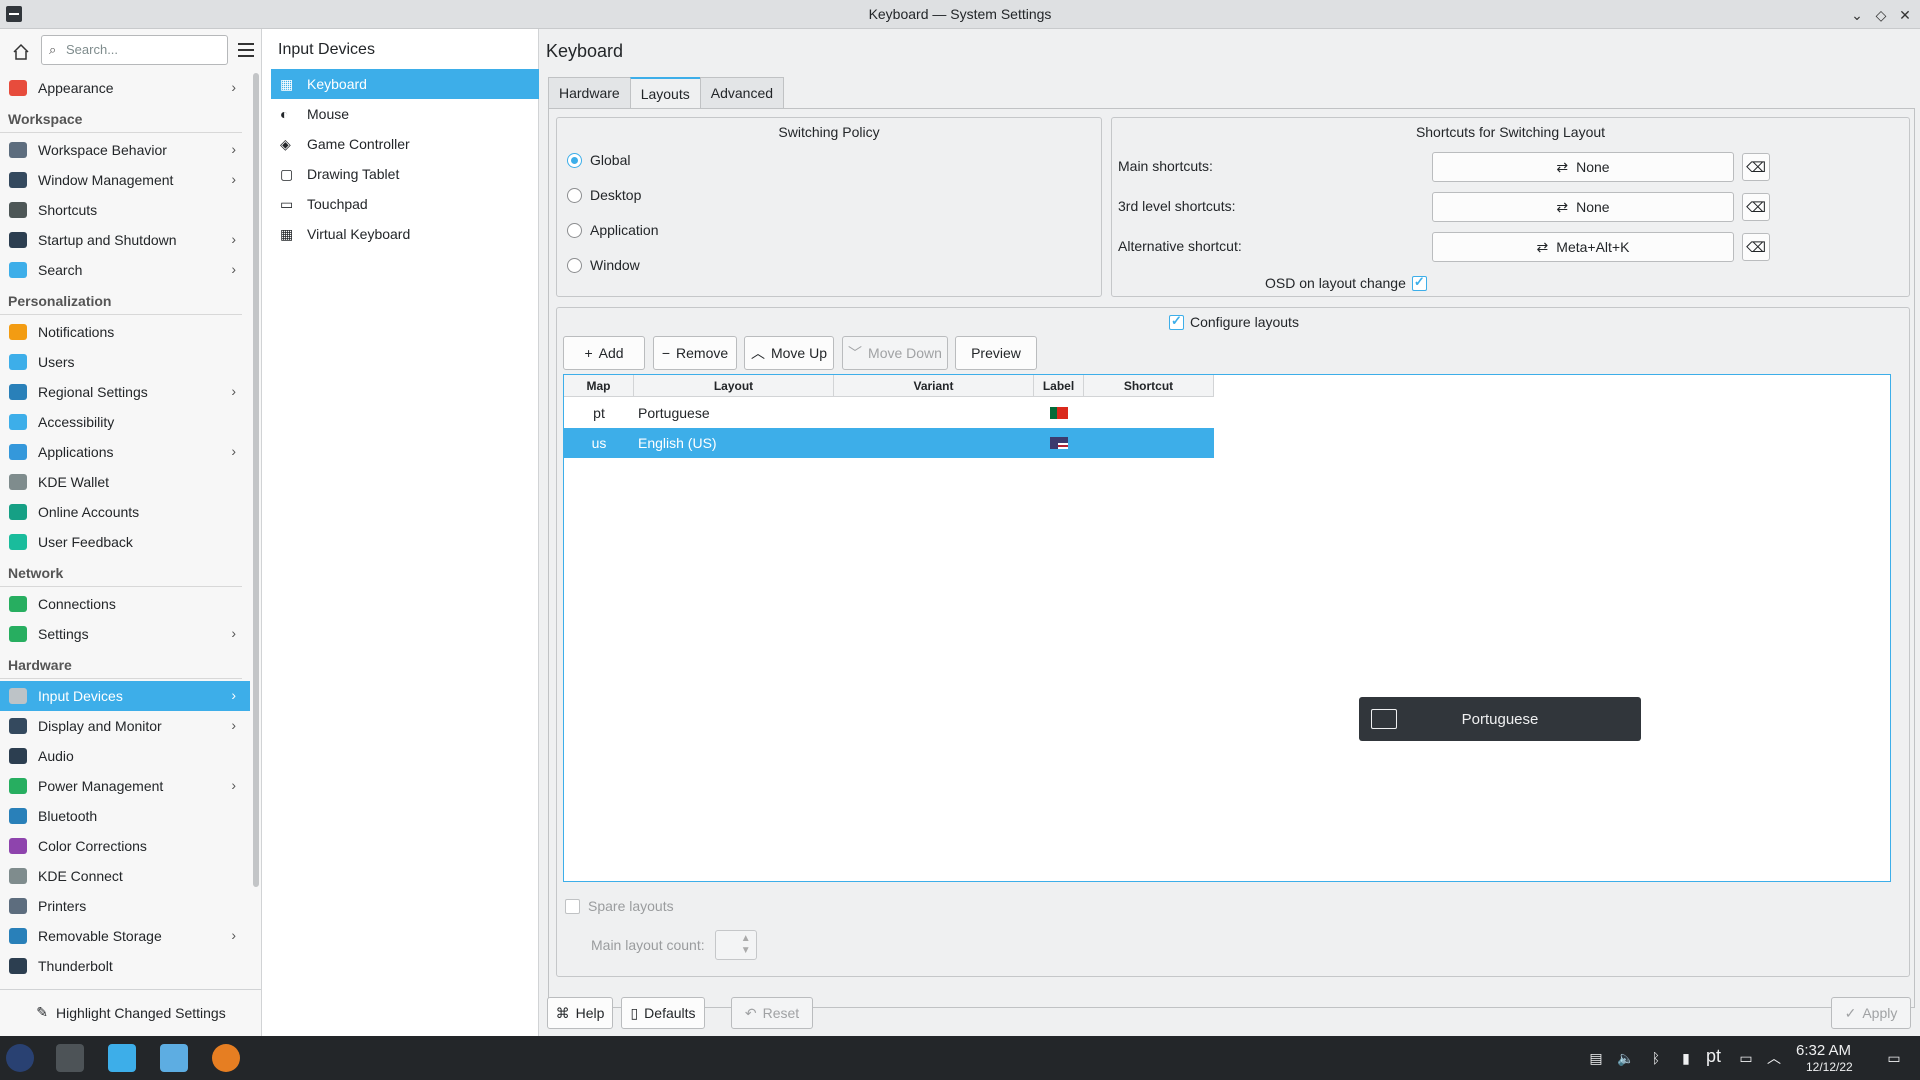  Describe the element at coordinates (589, 93) in the screenshot. I see `tab-hardware: Hardware` at that location.